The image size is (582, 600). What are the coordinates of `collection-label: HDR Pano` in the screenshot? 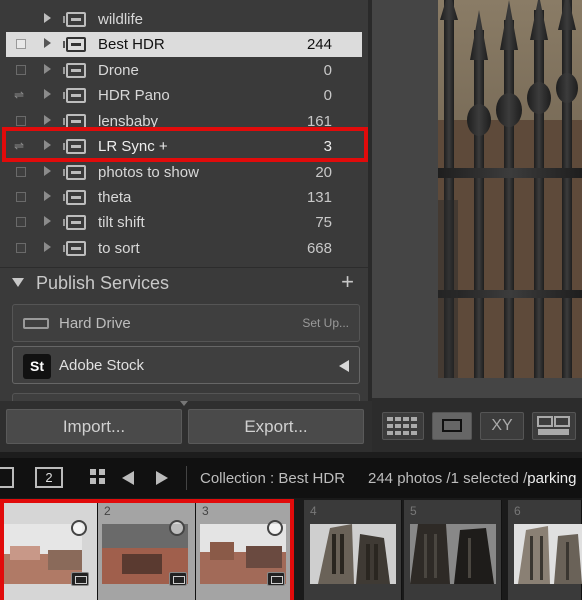 It's located at (134, 95).